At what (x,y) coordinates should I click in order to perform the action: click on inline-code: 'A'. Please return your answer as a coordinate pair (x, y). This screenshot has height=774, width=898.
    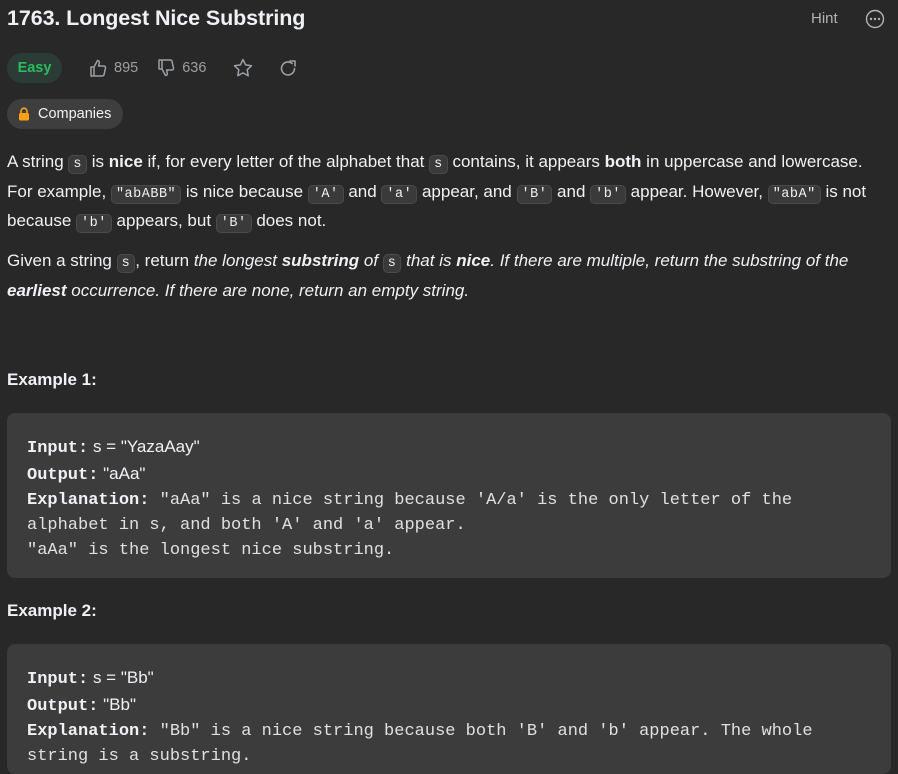
    Looking at the image, I should click on (325, 194).